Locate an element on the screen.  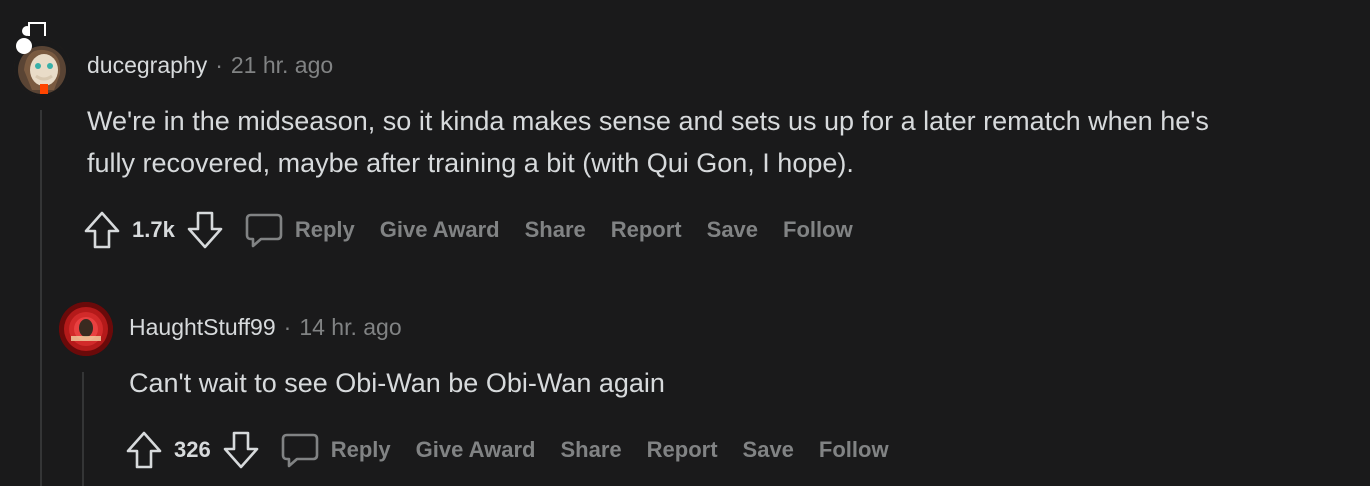
avatar-hat is located at coordinates (37, 29).